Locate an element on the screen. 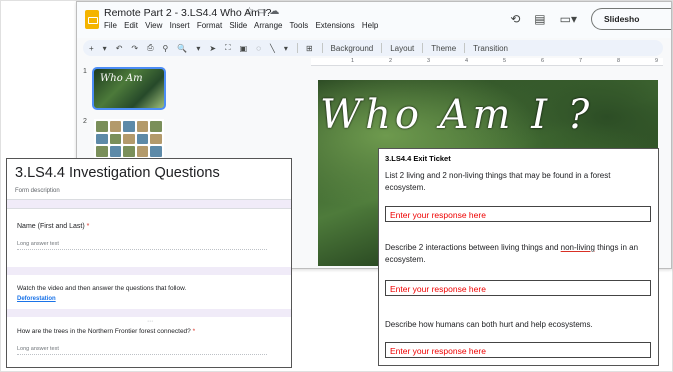  comments-icon: ▤ is located at coordinates (539, 19).